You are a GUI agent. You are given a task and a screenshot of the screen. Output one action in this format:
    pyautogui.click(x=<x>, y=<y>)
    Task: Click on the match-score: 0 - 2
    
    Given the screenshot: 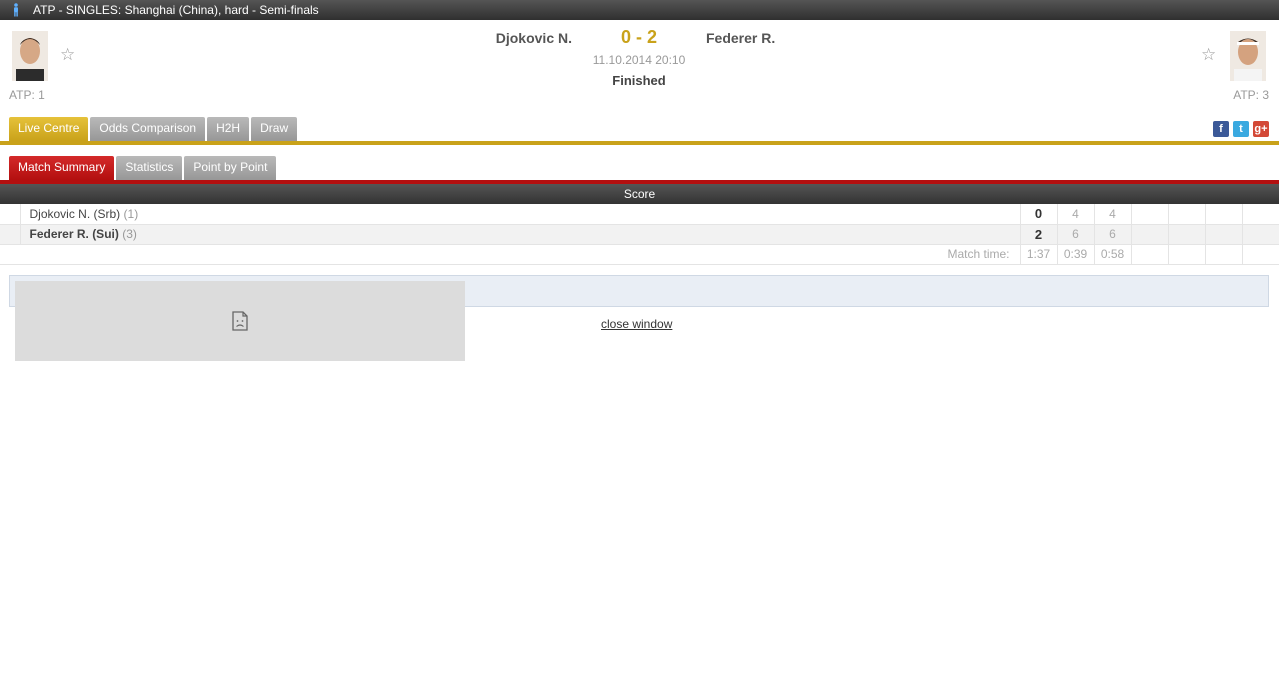 What is the action you would take?
    pyautogui.click(x=639, y=37)
    